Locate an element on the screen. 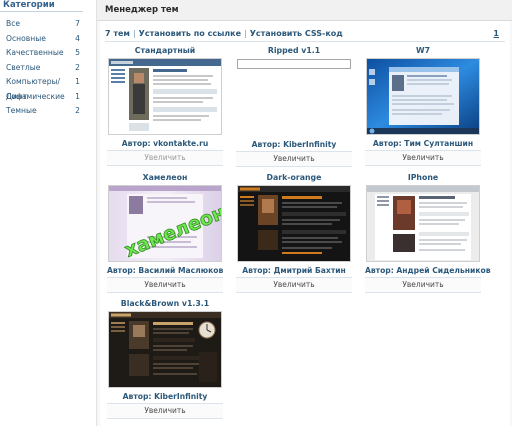 This screenshot has width=512, height=426. theme-author: Автор: Дмитрий Бахтин is located at coordinates (294, 270).